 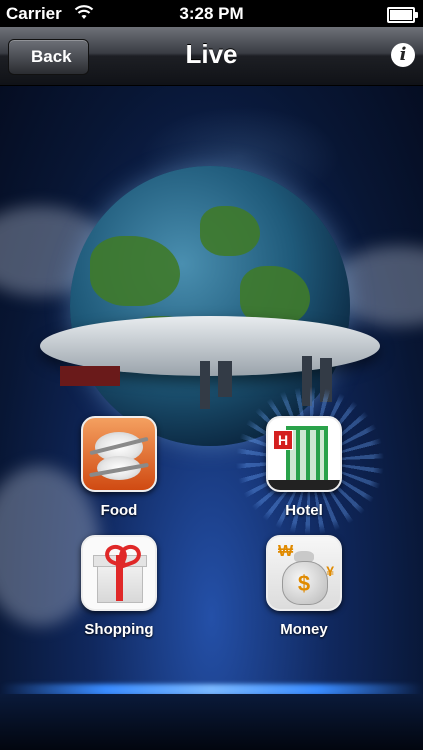 I want to click on navigation-bar: Back Live i, so click(x=211, y=56).